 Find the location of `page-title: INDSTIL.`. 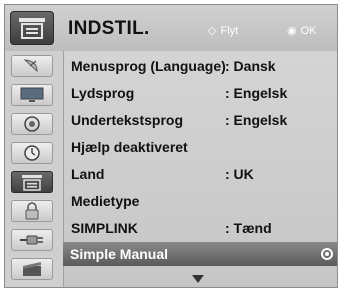

page-title: INDSTIL. is located at coordinates (109, 28).